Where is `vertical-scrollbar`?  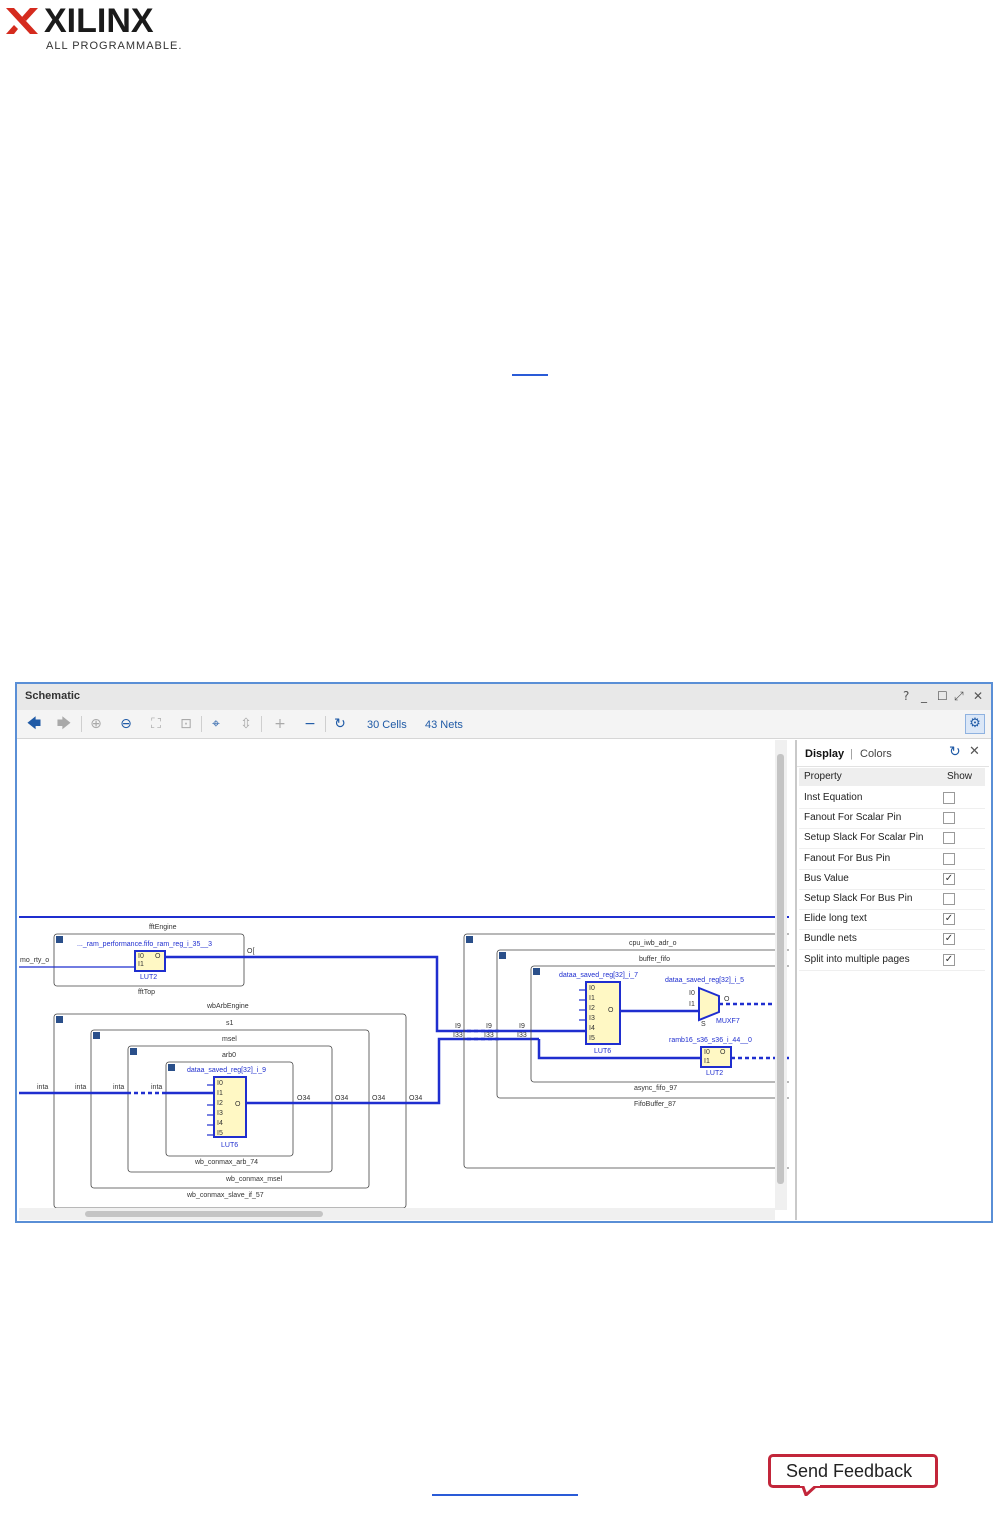
vertical-scrollbar is located at coordinates (781, 975).